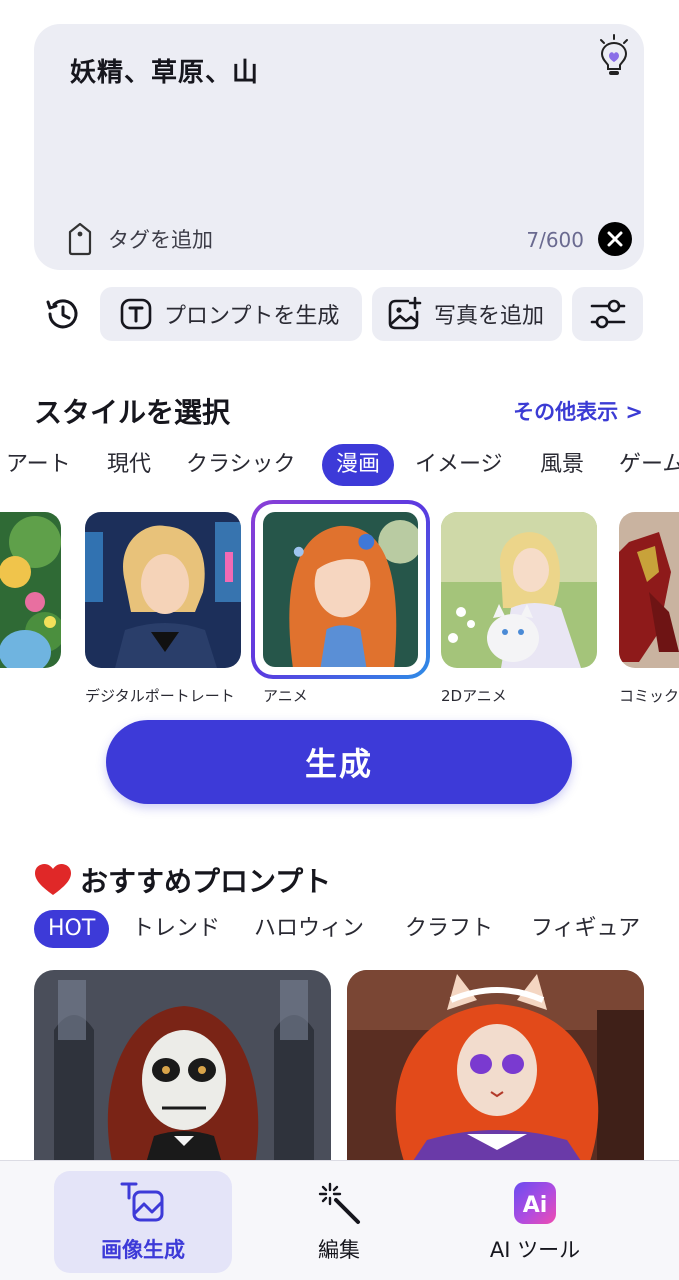  I want to click on image-generate-icon, so click(142, 1202).